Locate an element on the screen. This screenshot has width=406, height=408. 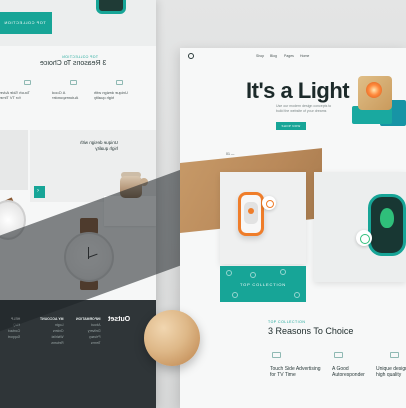
top-nav: Shop Blog Pages Home is located at coordinates (293, 57).